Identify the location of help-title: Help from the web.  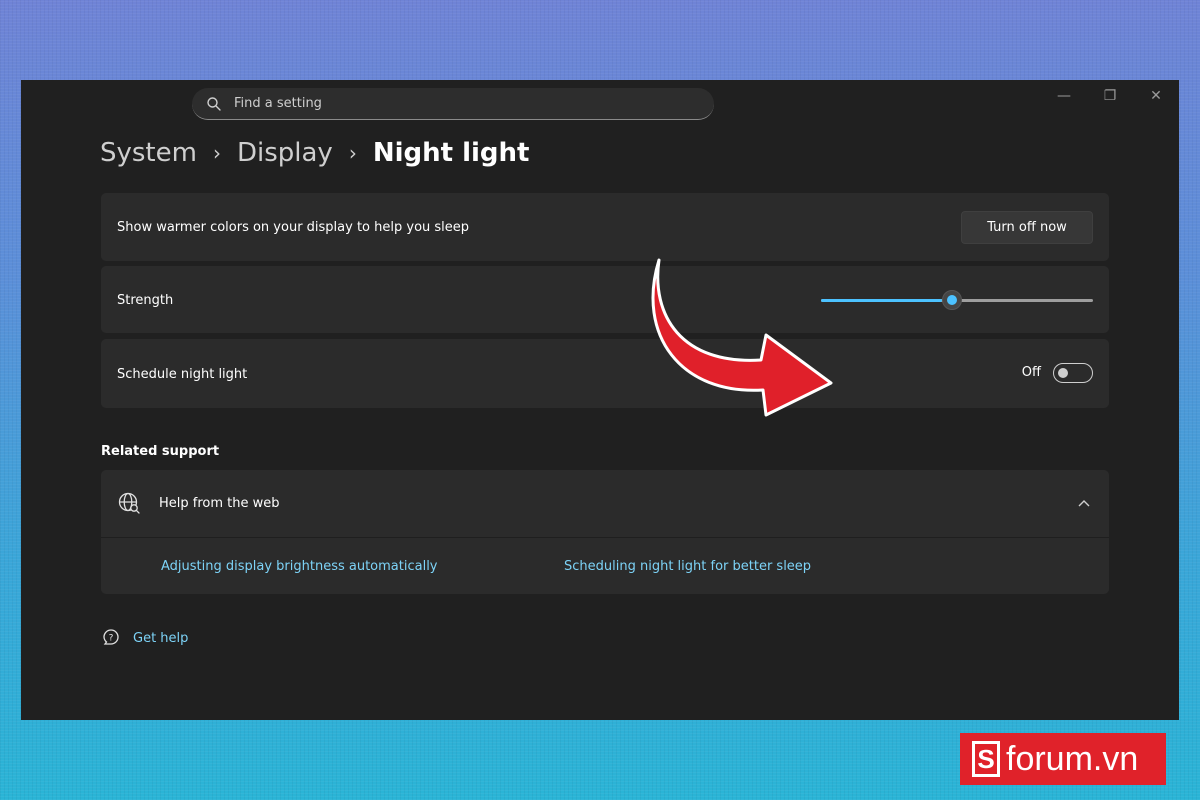
(219, 503).